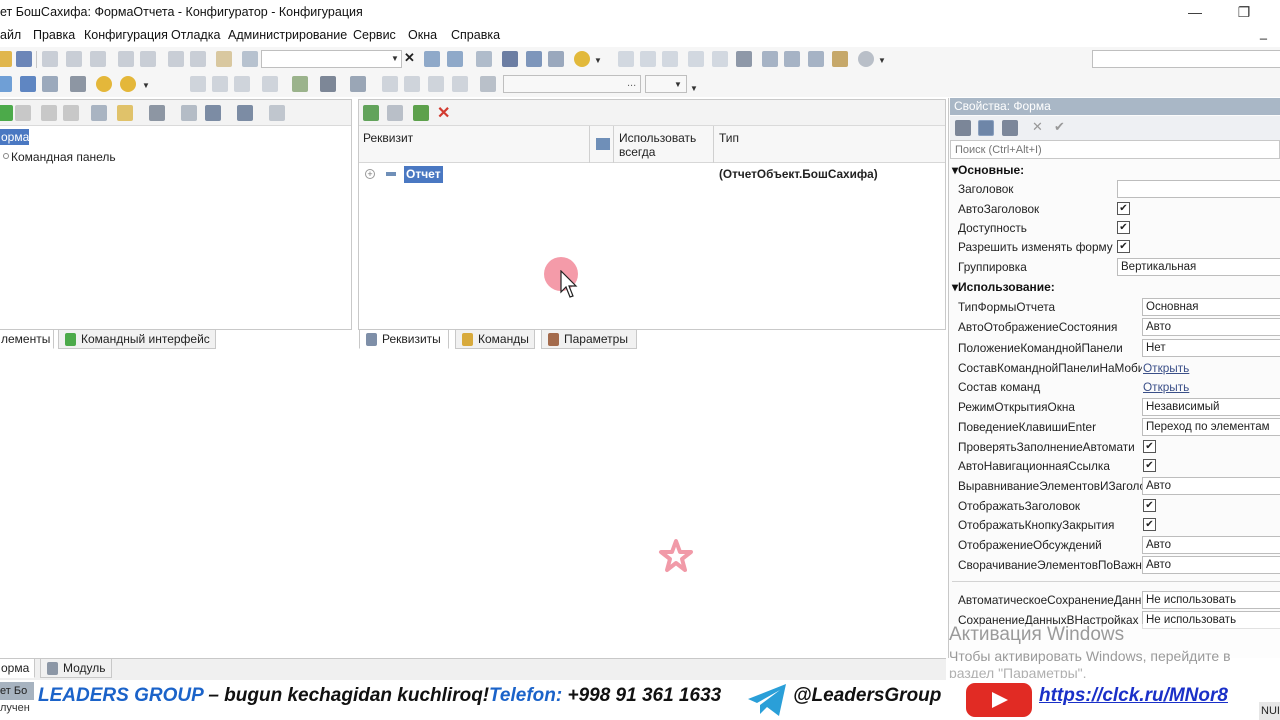  I want to click on filter-icon, so click(1010, 128).